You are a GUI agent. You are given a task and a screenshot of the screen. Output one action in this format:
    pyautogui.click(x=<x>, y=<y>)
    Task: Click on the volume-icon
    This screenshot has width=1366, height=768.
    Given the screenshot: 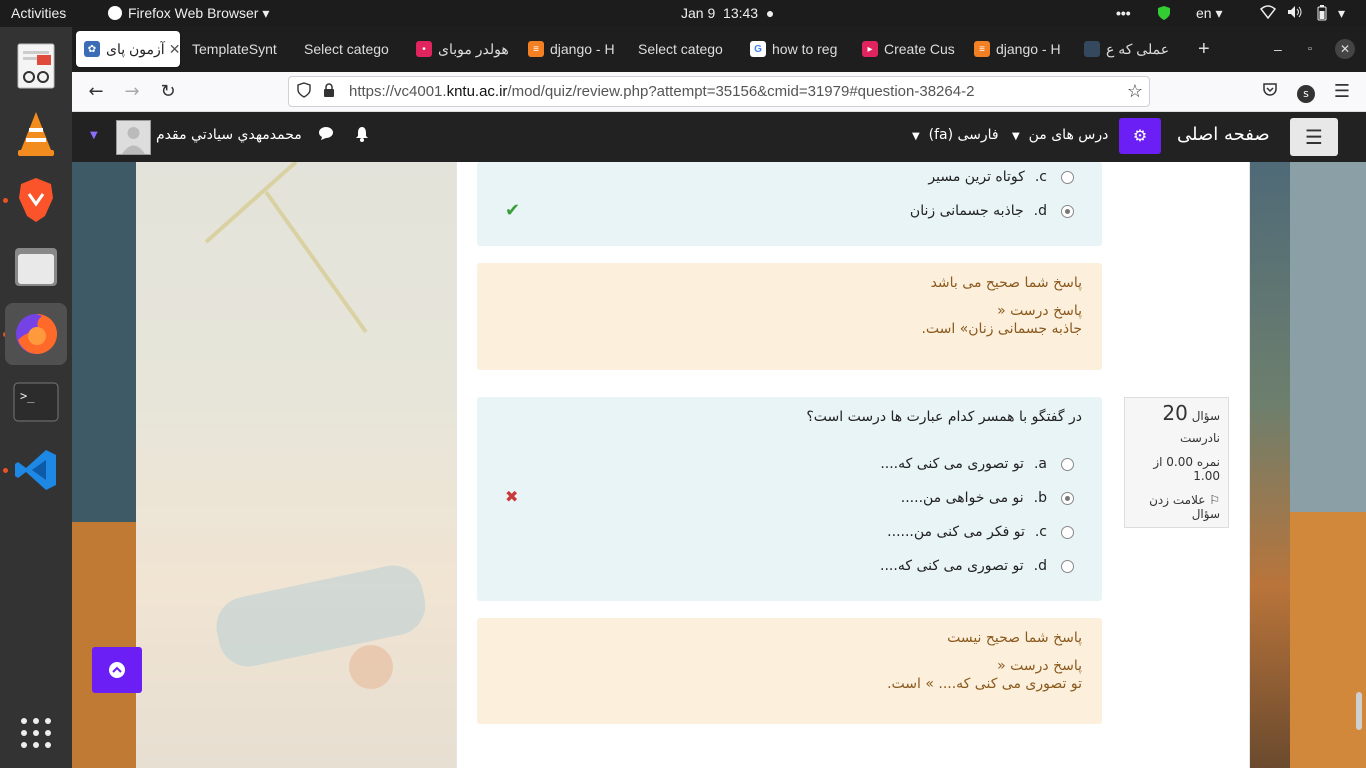 What is the action you would take?
    pyautogui.click(x=1295, y=13)
    